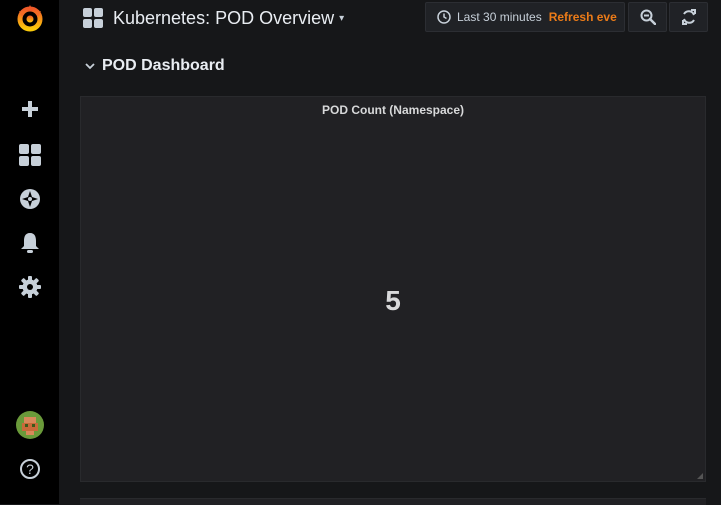  What do you see at coordinates (30, 425) in the screenshot?
I see `user-avatar` at bounding box center [30, 425].